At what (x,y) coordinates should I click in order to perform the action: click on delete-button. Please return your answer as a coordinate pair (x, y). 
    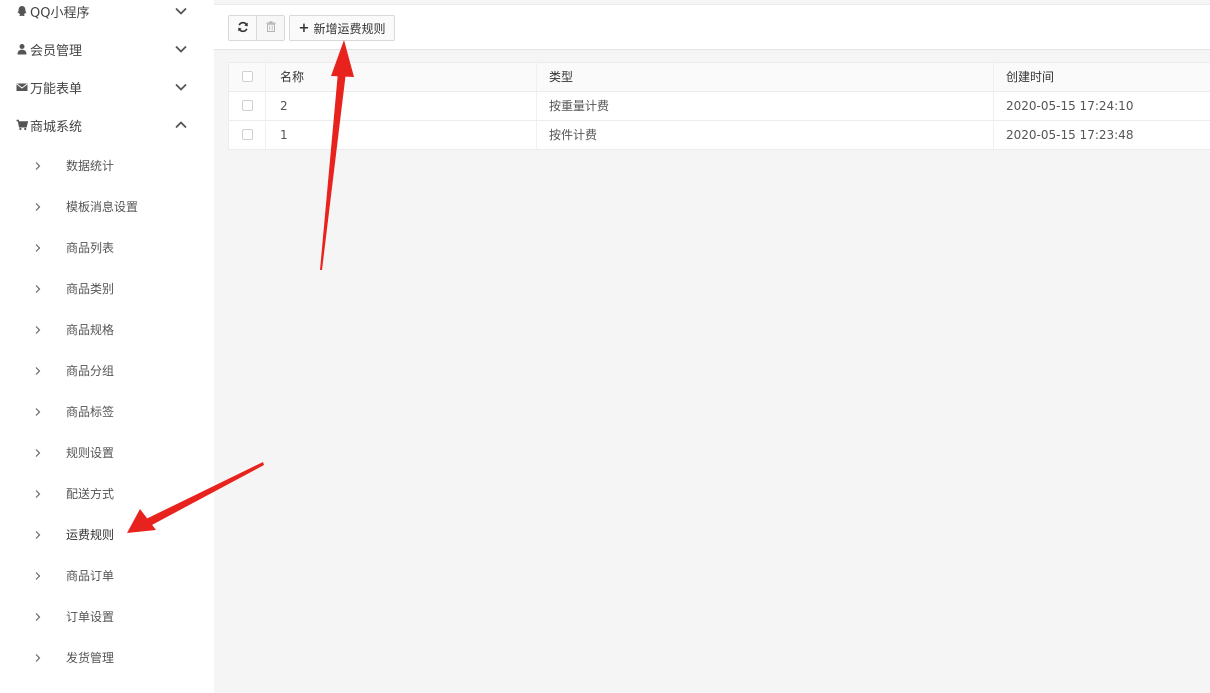
    Looking at the image, I should click on (270, 28).